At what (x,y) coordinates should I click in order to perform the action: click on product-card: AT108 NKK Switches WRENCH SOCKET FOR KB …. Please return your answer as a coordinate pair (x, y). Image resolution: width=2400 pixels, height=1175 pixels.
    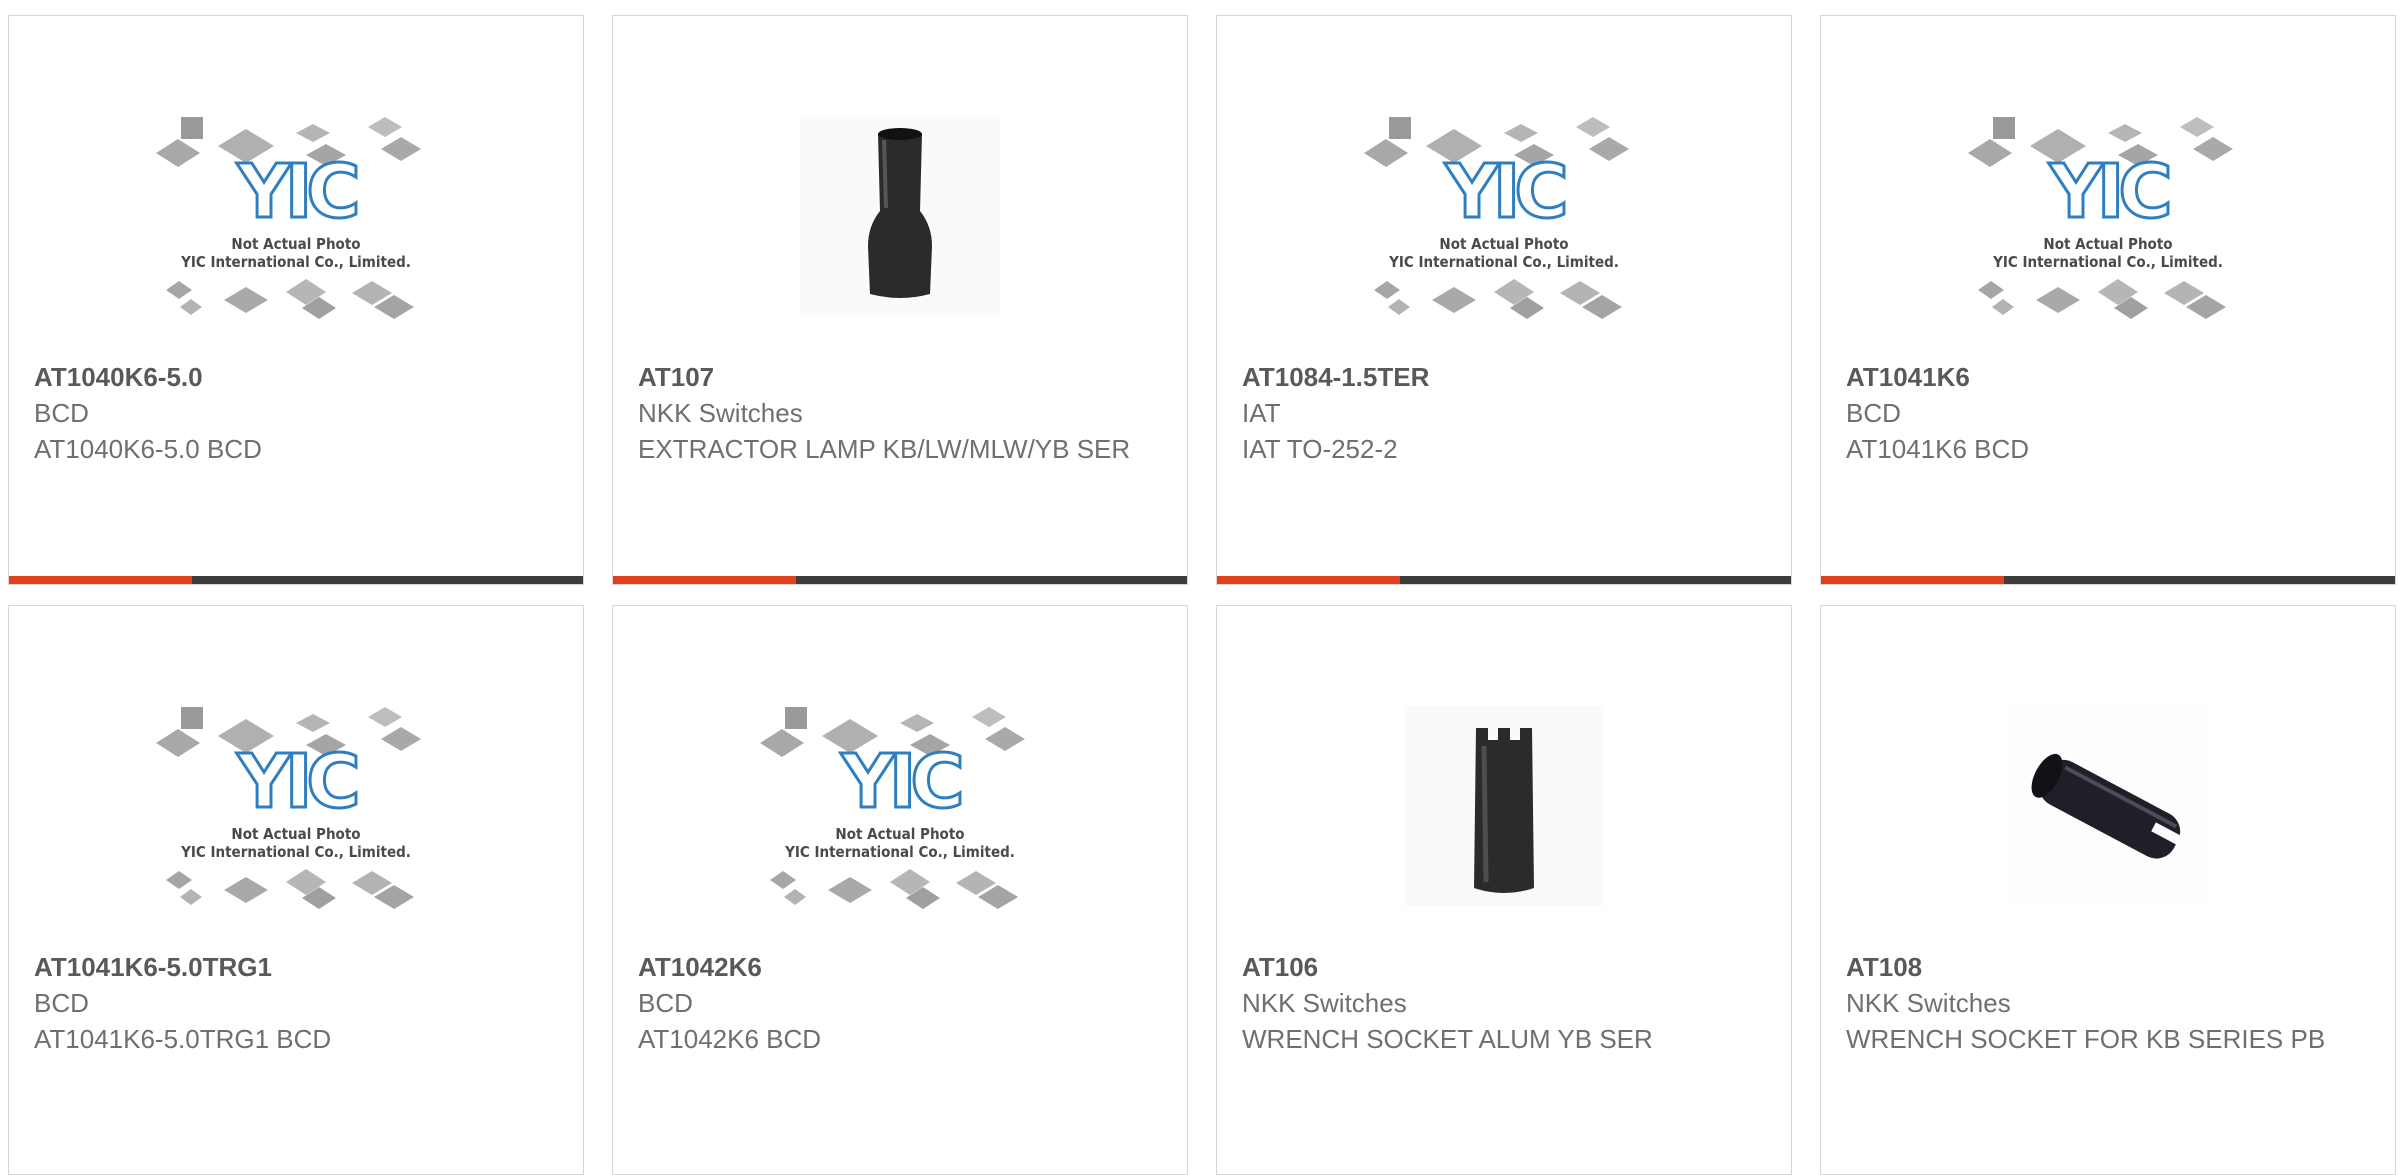
    Looking at the image, I should click on (2108, 890).